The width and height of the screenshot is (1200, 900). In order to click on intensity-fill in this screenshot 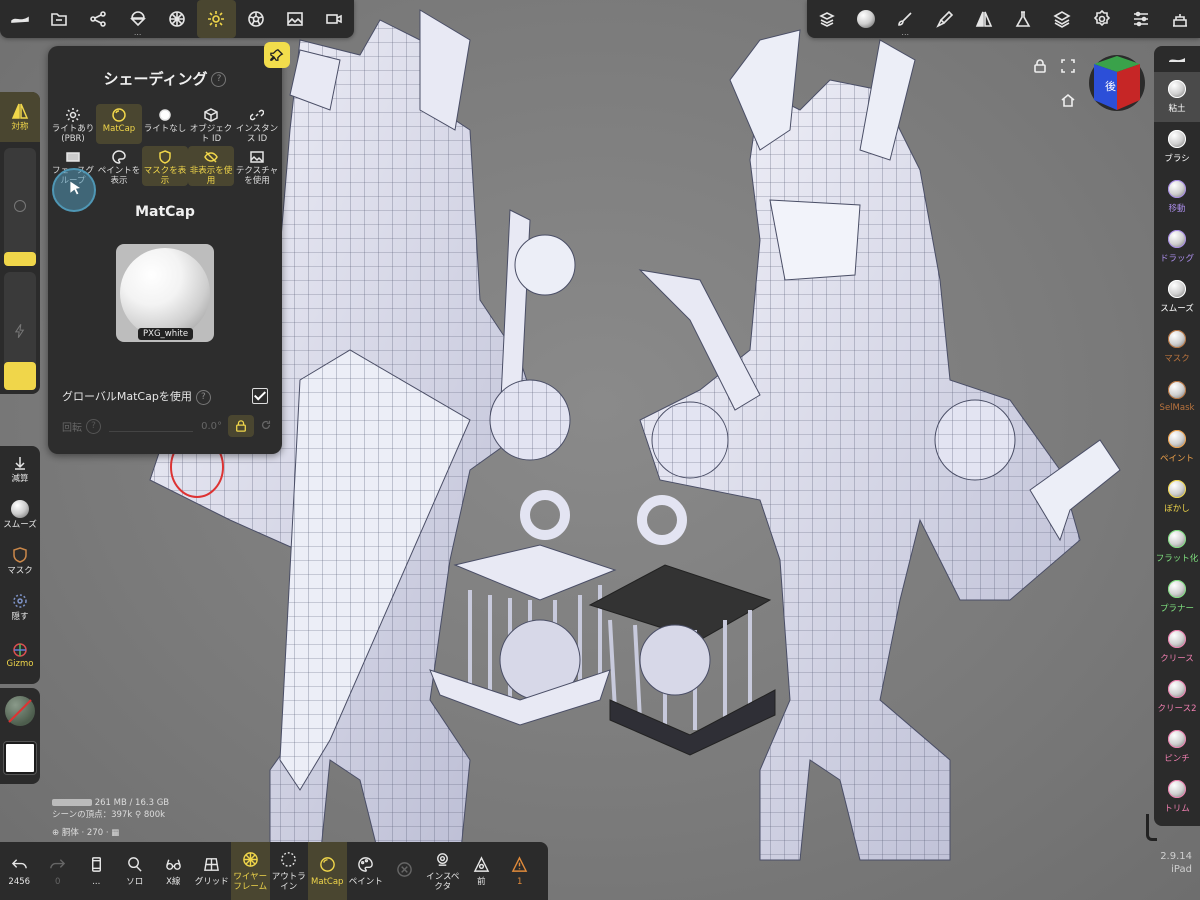, I will do `click(20, 376)`.